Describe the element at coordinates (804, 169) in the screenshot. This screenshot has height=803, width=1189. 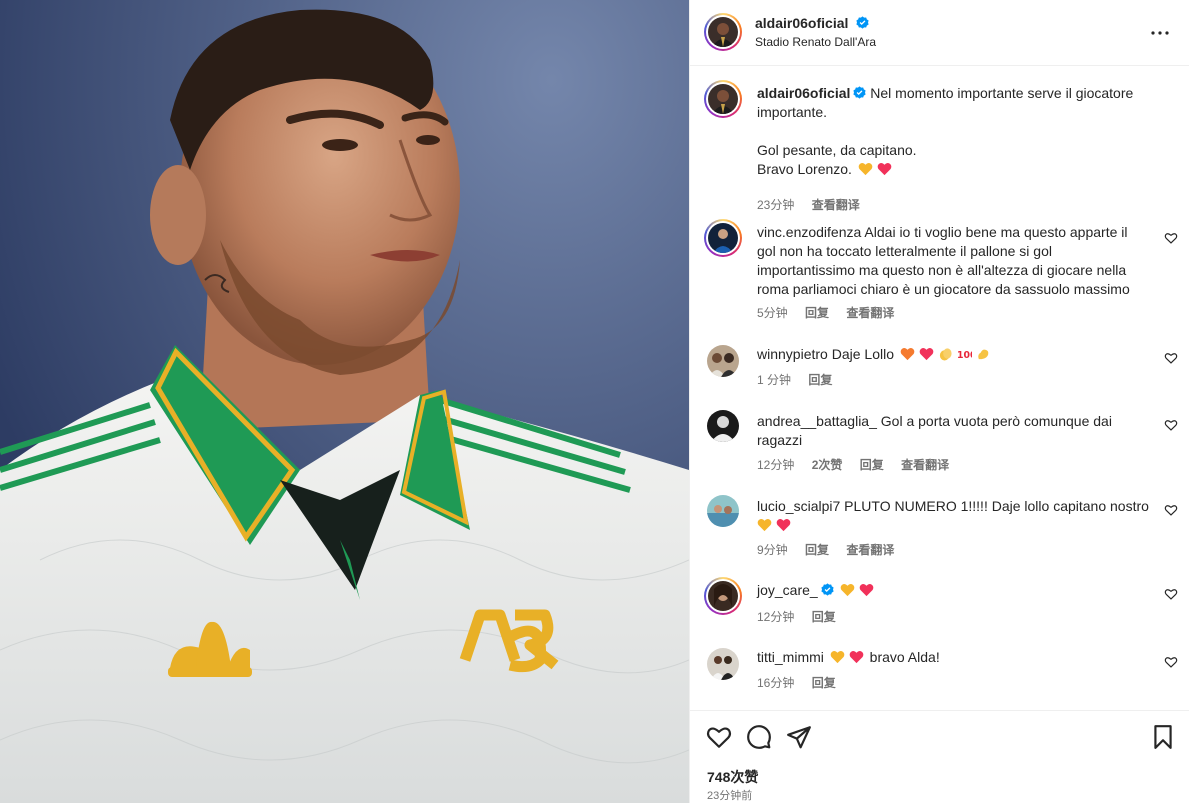
I see `caption-line: Bravo Lorenzo.` at that location.